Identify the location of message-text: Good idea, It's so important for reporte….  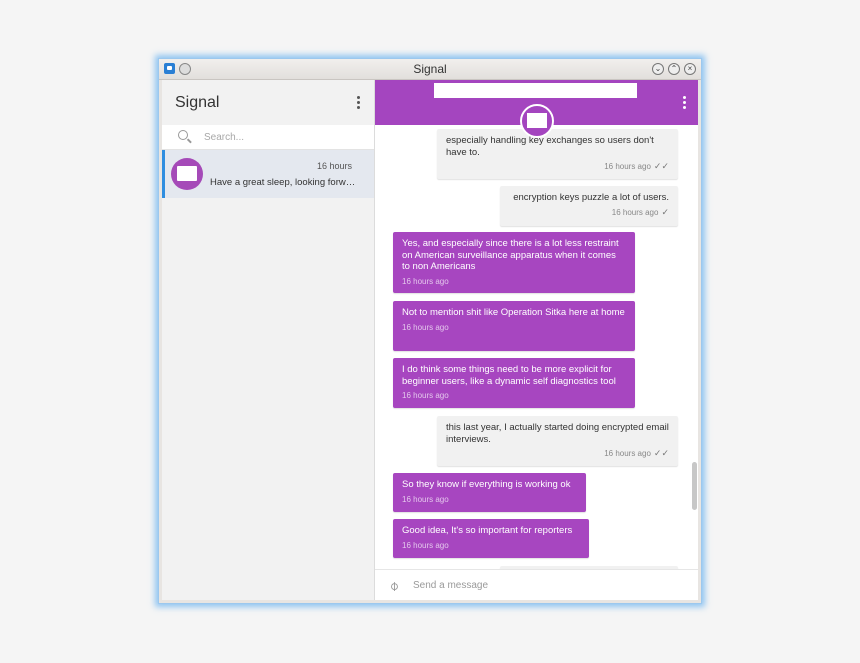
(487, 530).